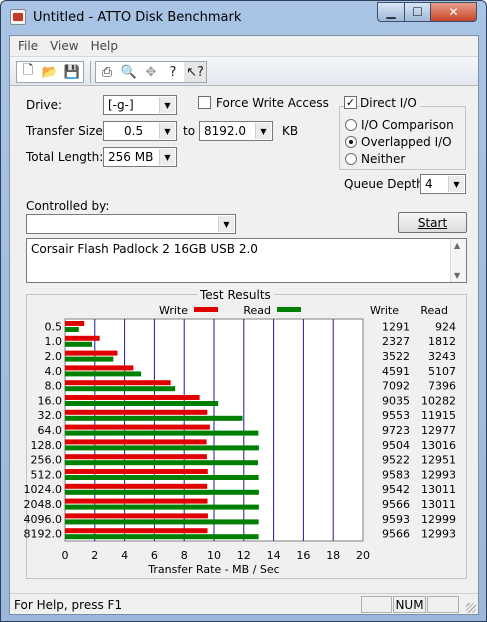 The height and width of the screenshot is (622, 487). What do you see at coordinates (66, 131) in the screenshot?
I see `transfer-size-label: Transfer Size:` at bounding box center [66, 131].